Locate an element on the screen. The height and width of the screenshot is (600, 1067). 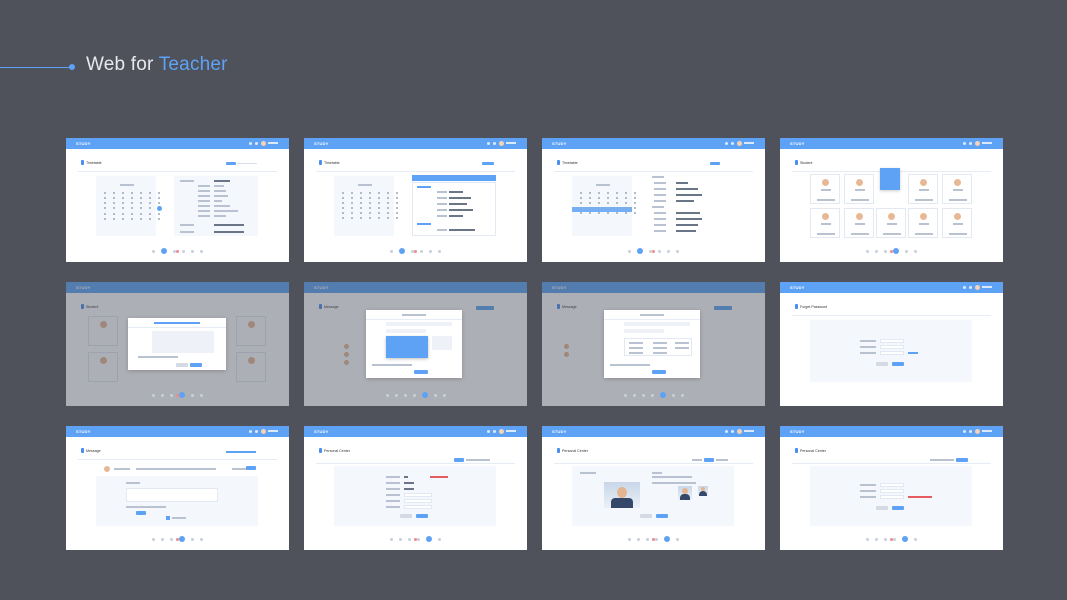
class-dropdown is located at coordinates (890, 179).